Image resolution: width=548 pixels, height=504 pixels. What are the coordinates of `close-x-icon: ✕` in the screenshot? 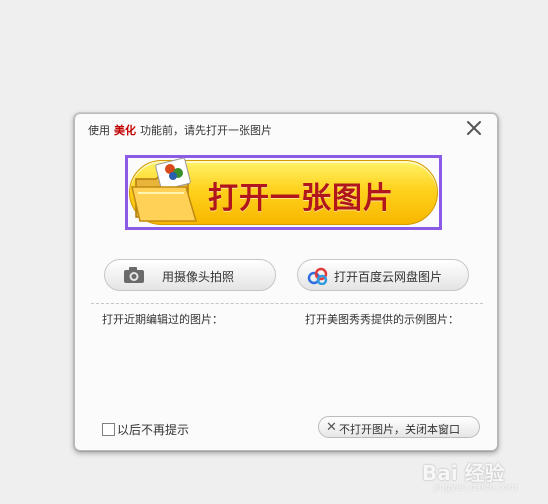 It's located at (331, 427).